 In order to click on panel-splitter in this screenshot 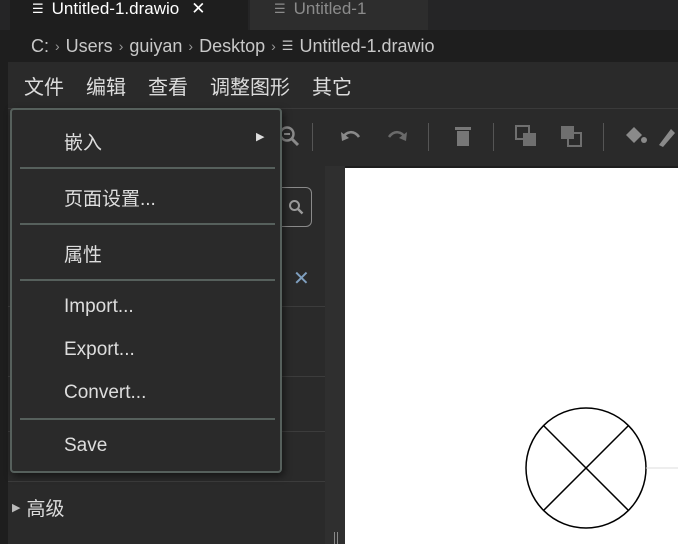, I will do `click(335, 355)`.